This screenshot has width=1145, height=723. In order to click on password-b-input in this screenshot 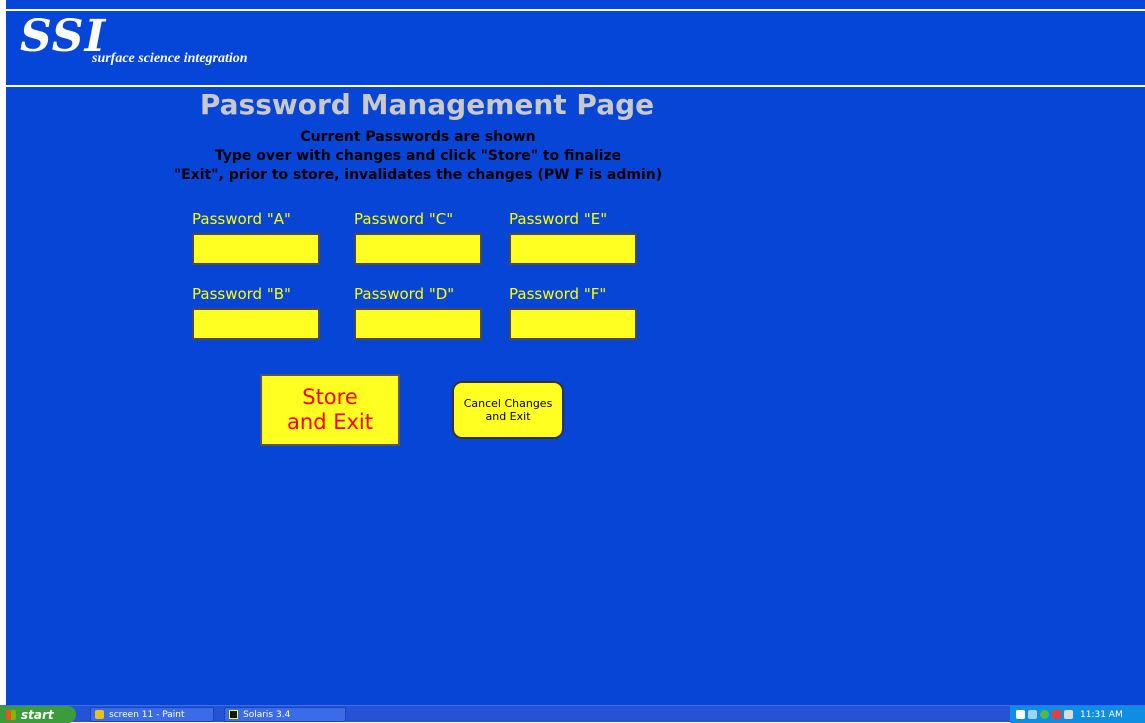, I will do `click(256, 324)`.